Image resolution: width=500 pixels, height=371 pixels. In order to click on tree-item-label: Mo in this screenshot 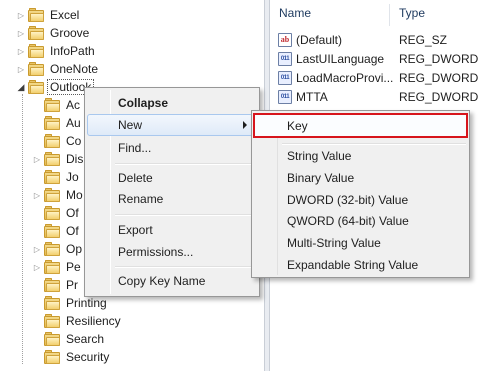, I will do `click(74, 195)`.